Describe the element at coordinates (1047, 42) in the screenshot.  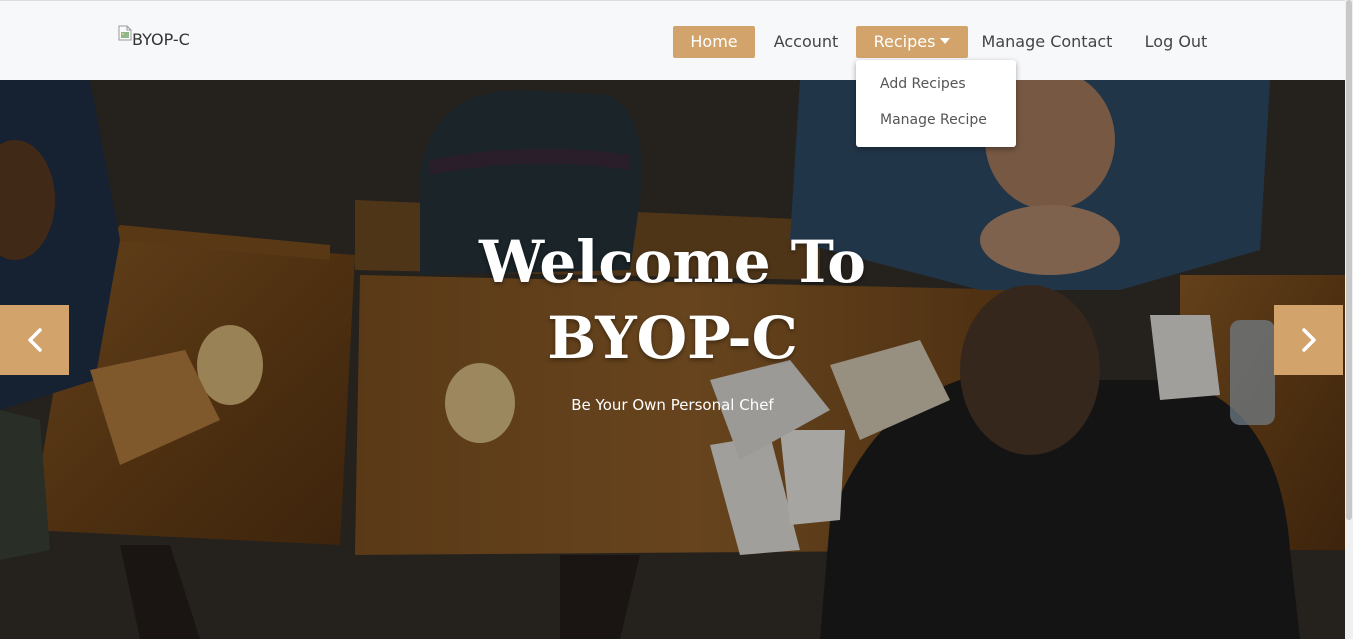
I see `nav-manage-contact: Manage Contact` at that location.